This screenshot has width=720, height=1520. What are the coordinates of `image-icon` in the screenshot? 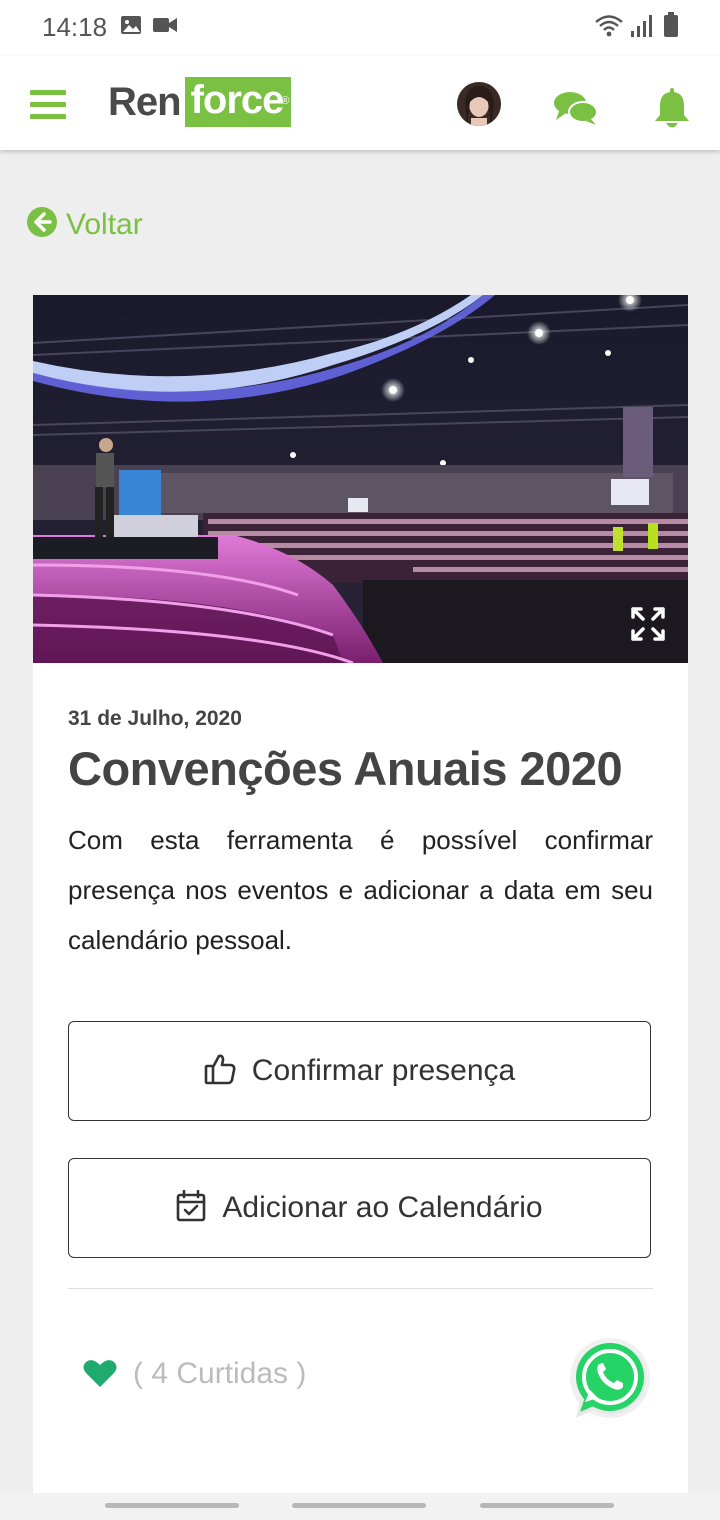 It's located at (131, 27).